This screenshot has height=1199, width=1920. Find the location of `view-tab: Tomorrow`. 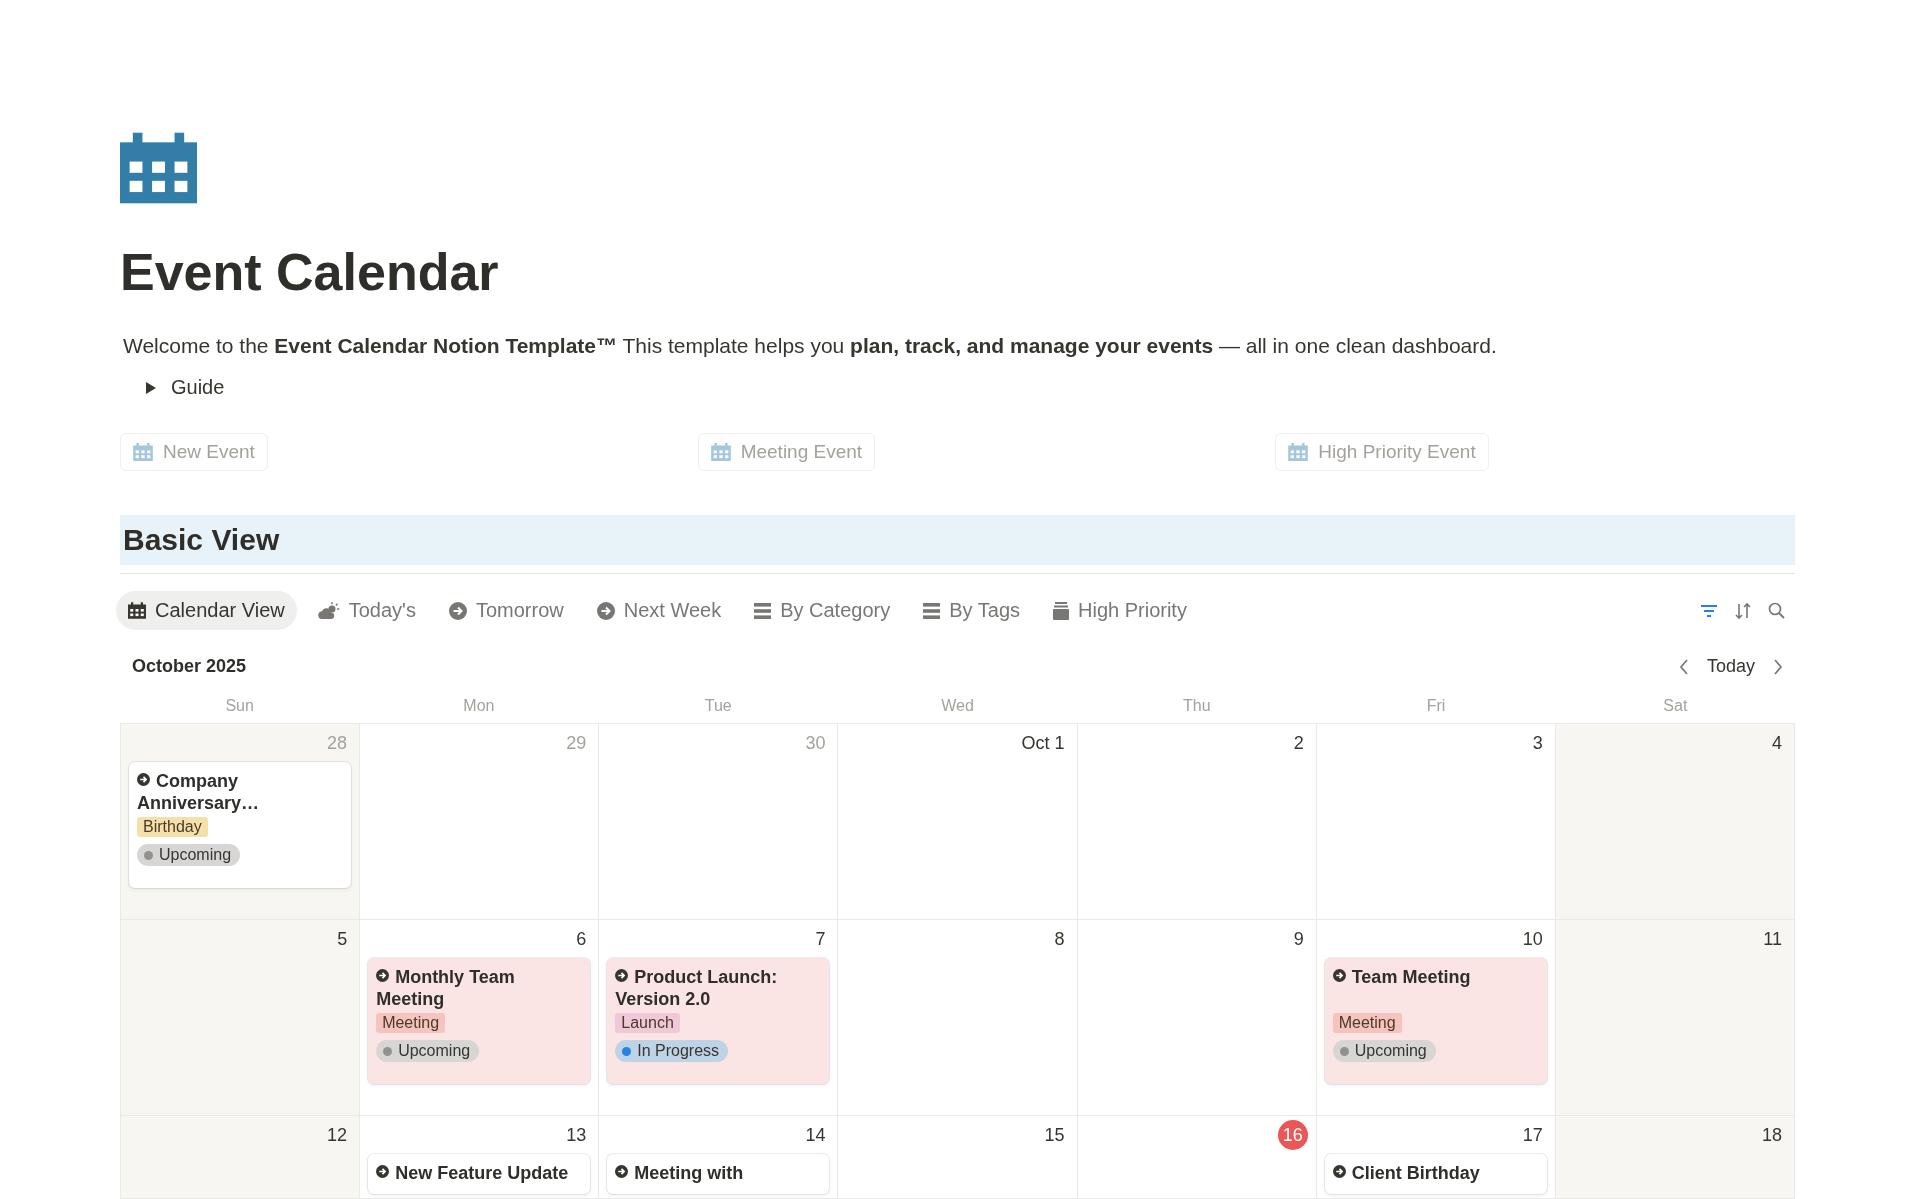

view-tab: Tomorrow is located at coordinates (506, 610).